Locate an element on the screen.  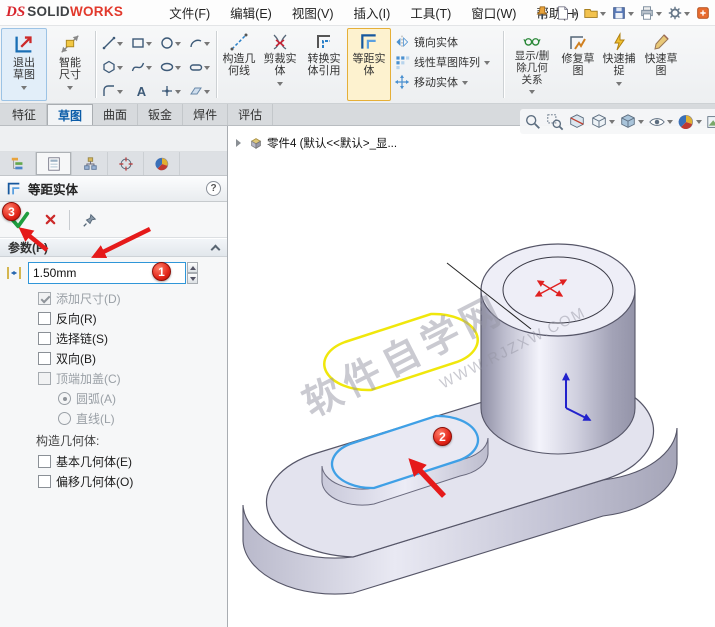
pin-button is located at coordinates (90, 220).